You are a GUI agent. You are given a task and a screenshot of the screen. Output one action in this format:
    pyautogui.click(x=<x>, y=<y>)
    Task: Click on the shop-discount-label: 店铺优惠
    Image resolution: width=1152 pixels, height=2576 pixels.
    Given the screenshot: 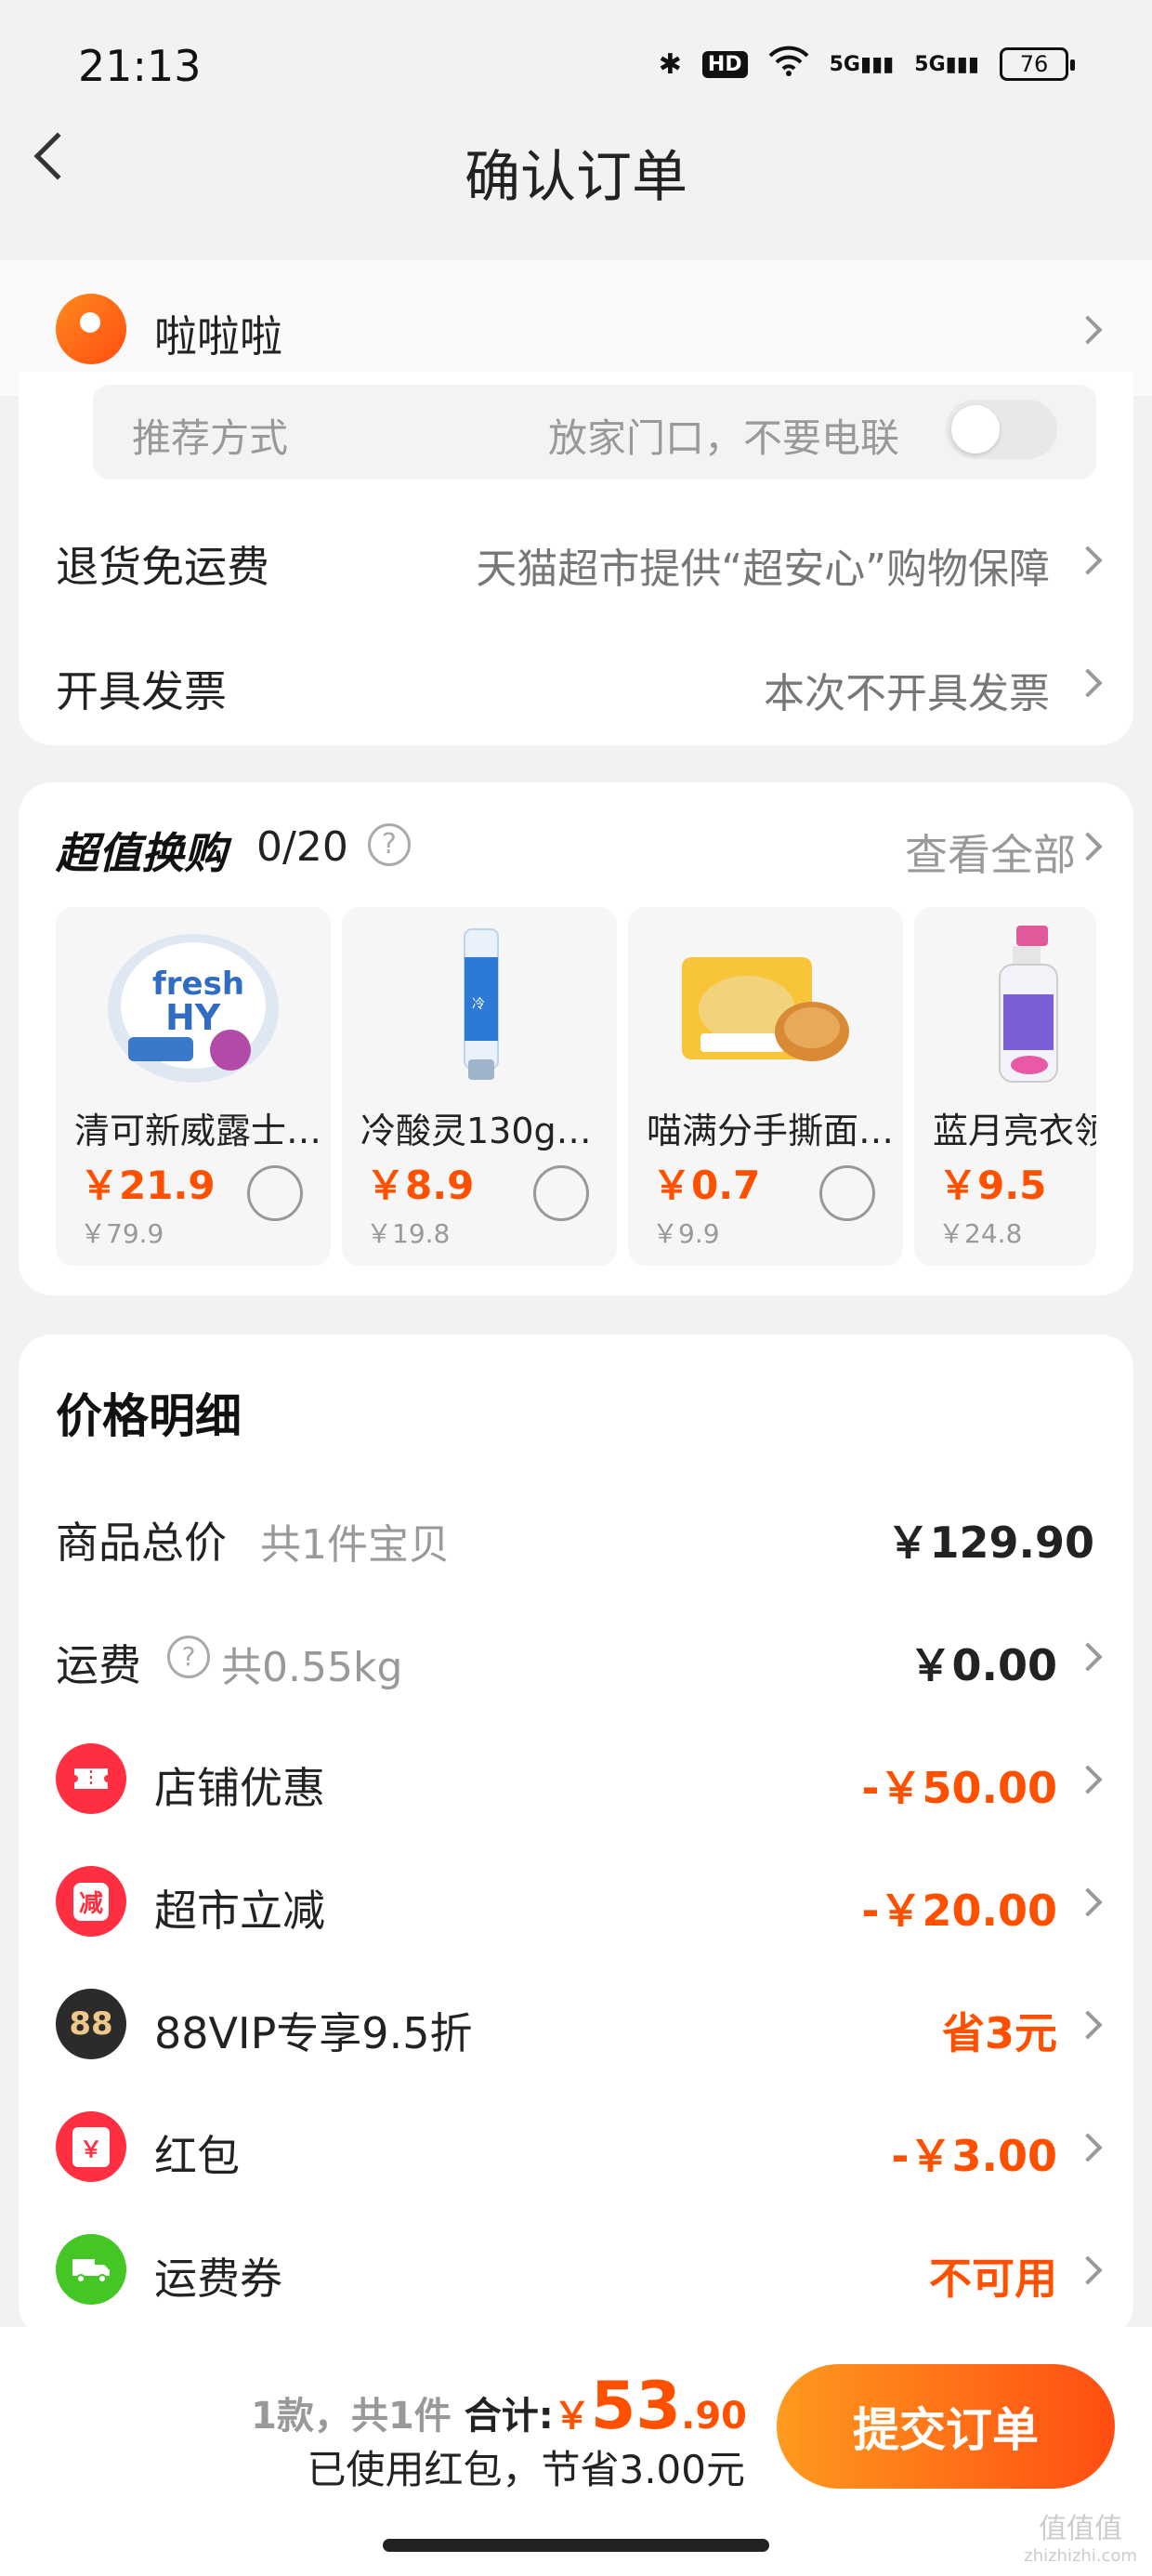 What is the action you would take?
    pyautogui.click(x=239, y=1788)
    